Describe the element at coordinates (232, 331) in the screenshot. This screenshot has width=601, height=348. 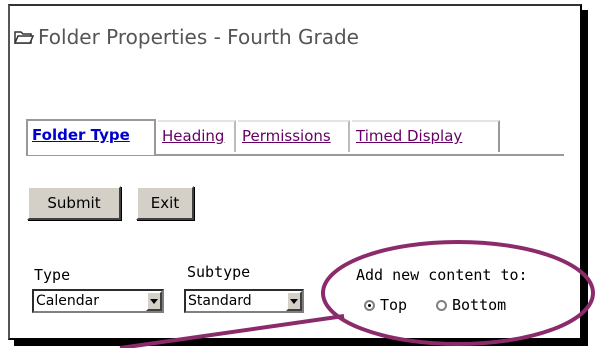
I see `pointer-line` at that location.